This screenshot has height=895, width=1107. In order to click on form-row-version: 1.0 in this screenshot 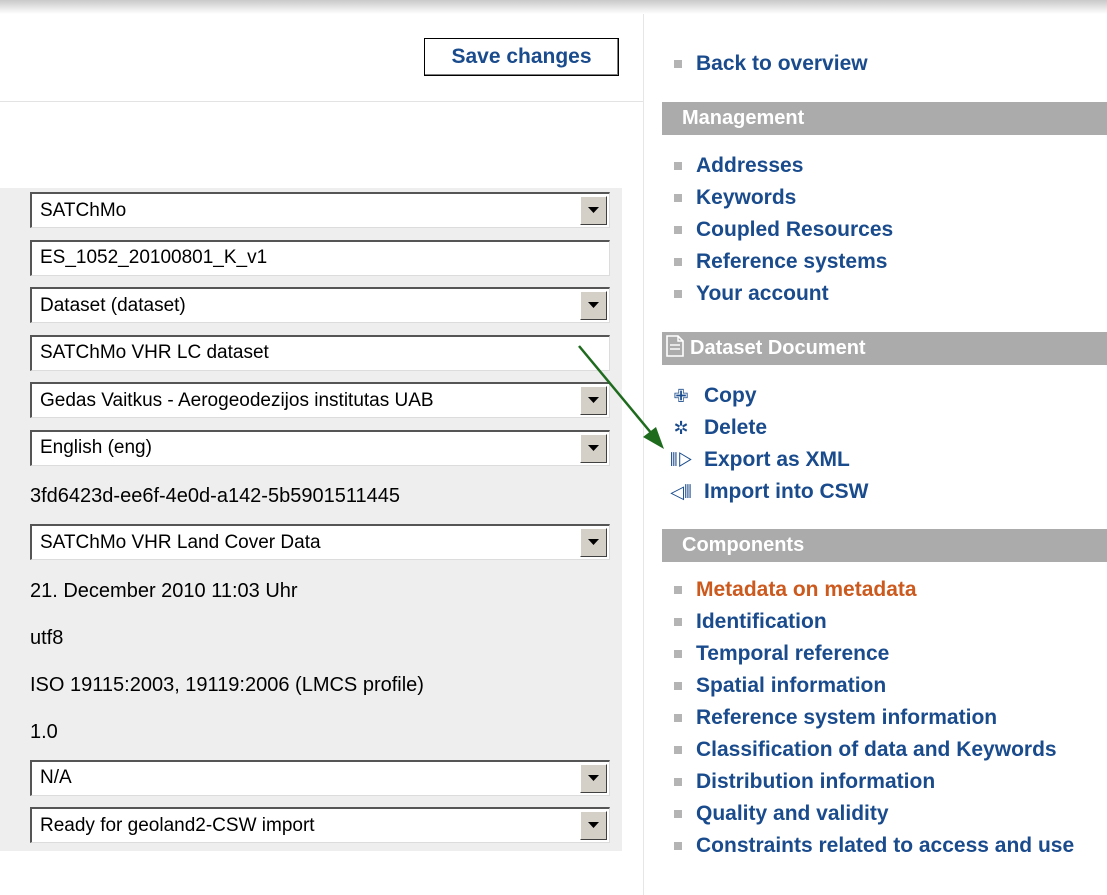, I will do `click(311, 732)`.